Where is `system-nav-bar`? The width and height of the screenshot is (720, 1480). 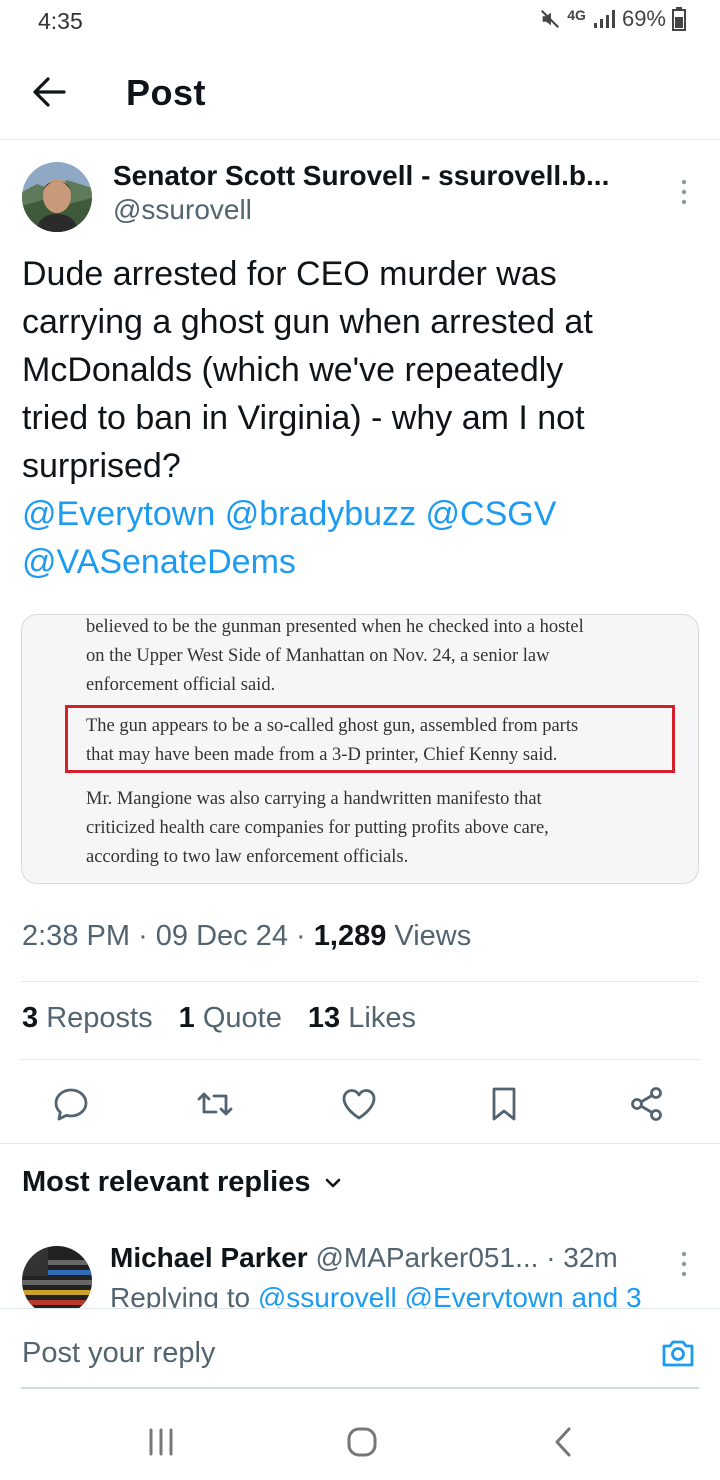
system-nav-bar is located at coordinates (360, 1439).